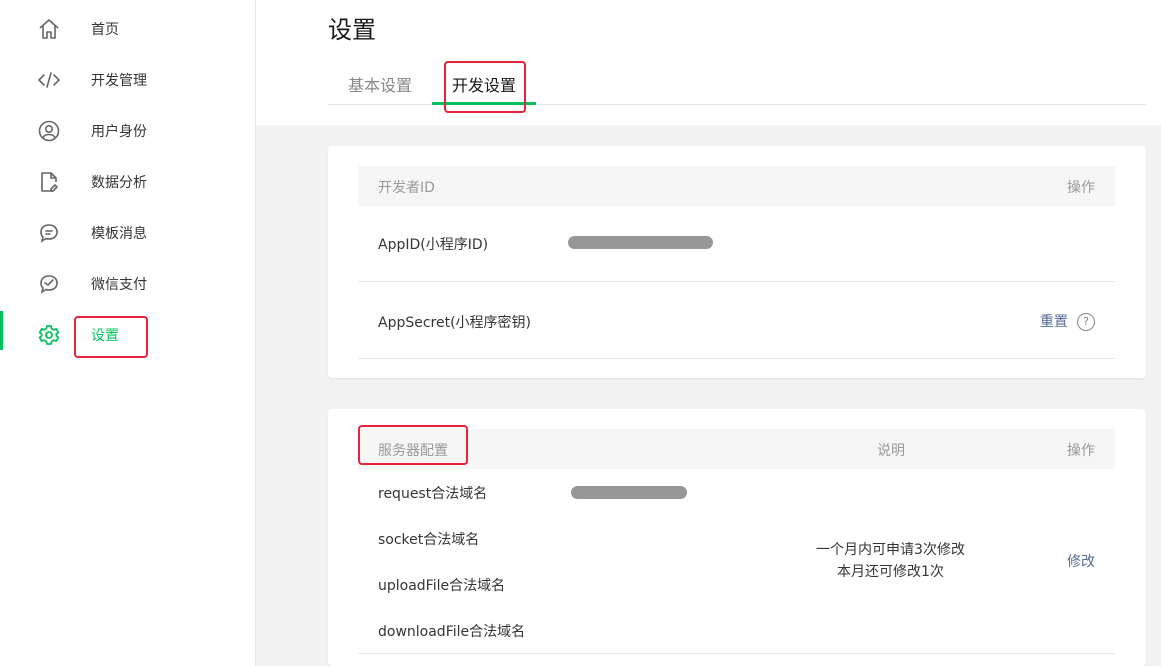 The width and height of the screenshot is (1161, 666). What do you see at coordinates (406, 188) in the screenshot?
I see `header-developer-id: 开发者ID` at bounding box center [406, 188].